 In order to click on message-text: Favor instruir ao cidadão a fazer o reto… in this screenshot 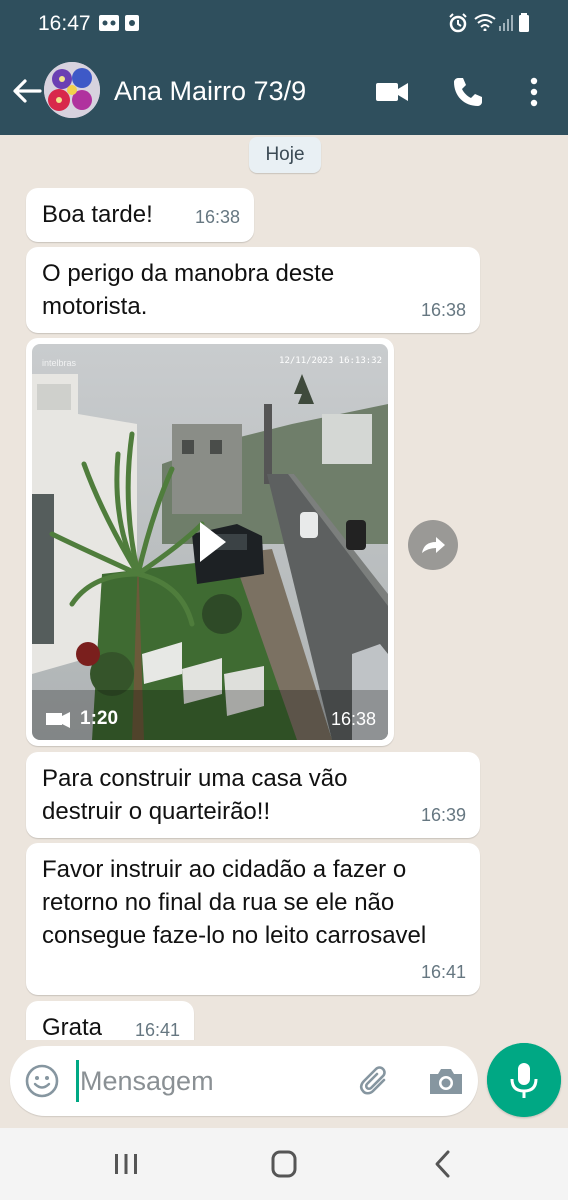, I will do `click(234, 902)`.